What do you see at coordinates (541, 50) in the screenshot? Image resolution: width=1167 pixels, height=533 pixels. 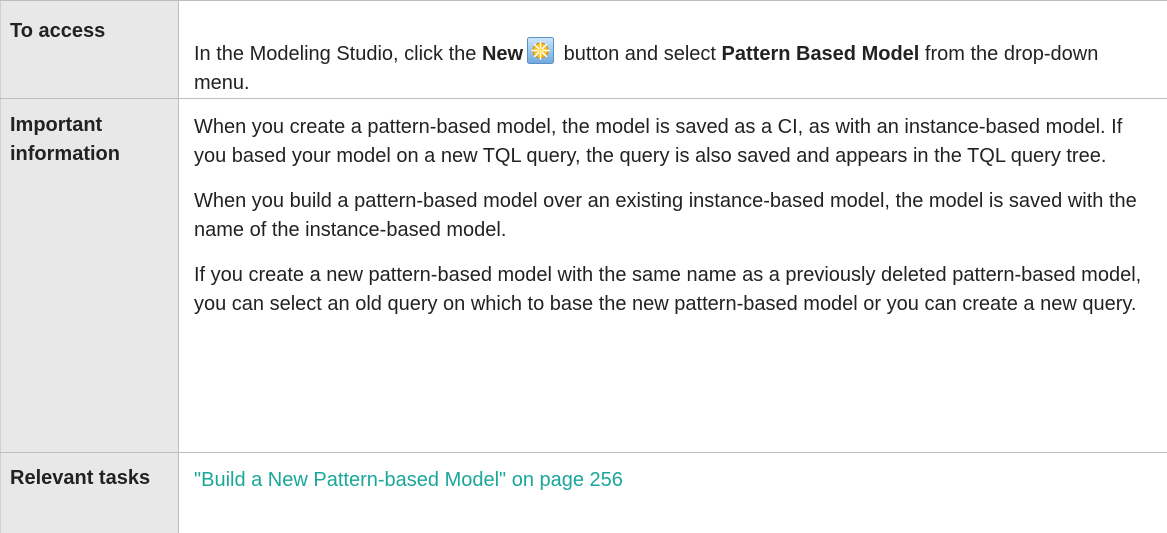 I see `new-model-icon` at bounding box center [541, 50].